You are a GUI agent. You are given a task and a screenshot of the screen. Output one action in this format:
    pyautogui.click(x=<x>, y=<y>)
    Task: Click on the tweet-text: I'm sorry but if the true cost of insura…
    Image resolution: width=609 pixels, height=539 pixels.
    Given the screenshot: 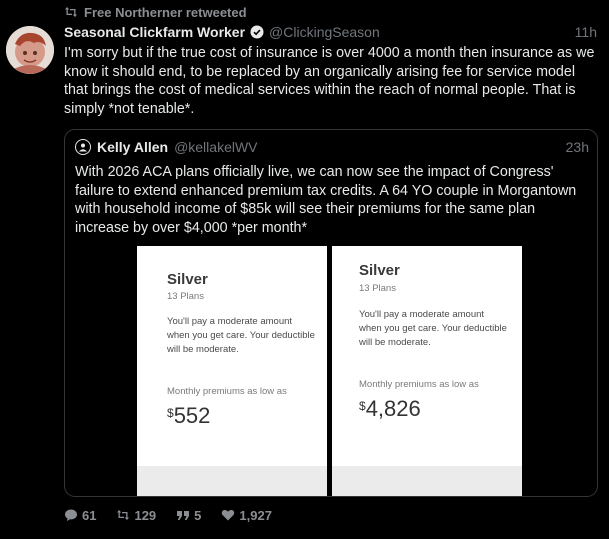 What is the action you would take?
    pyautogui.click(x=329, y=81)
    